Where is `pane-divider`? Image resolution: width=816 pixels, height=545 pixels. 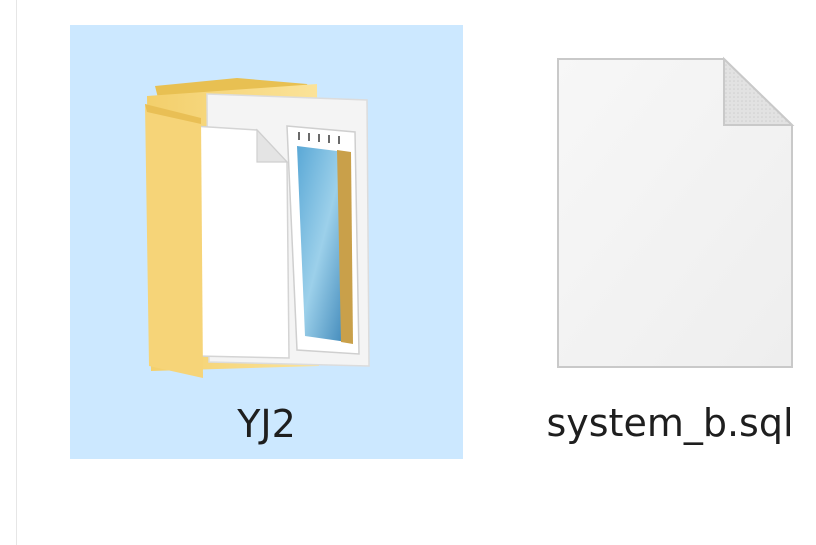 pane-divider is located at coordinates (16, 272).